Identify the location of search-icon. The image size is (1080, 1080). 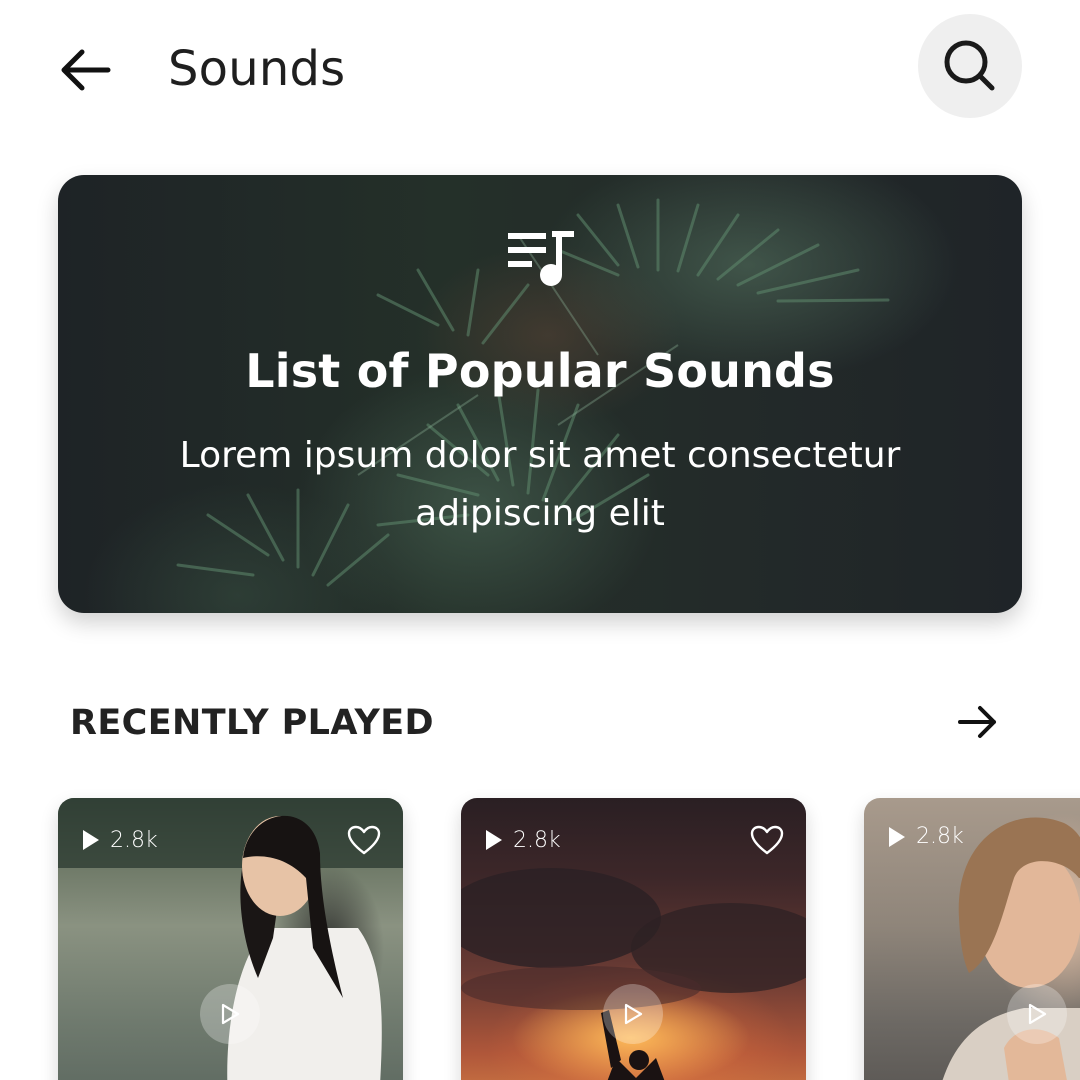
(969, 65).